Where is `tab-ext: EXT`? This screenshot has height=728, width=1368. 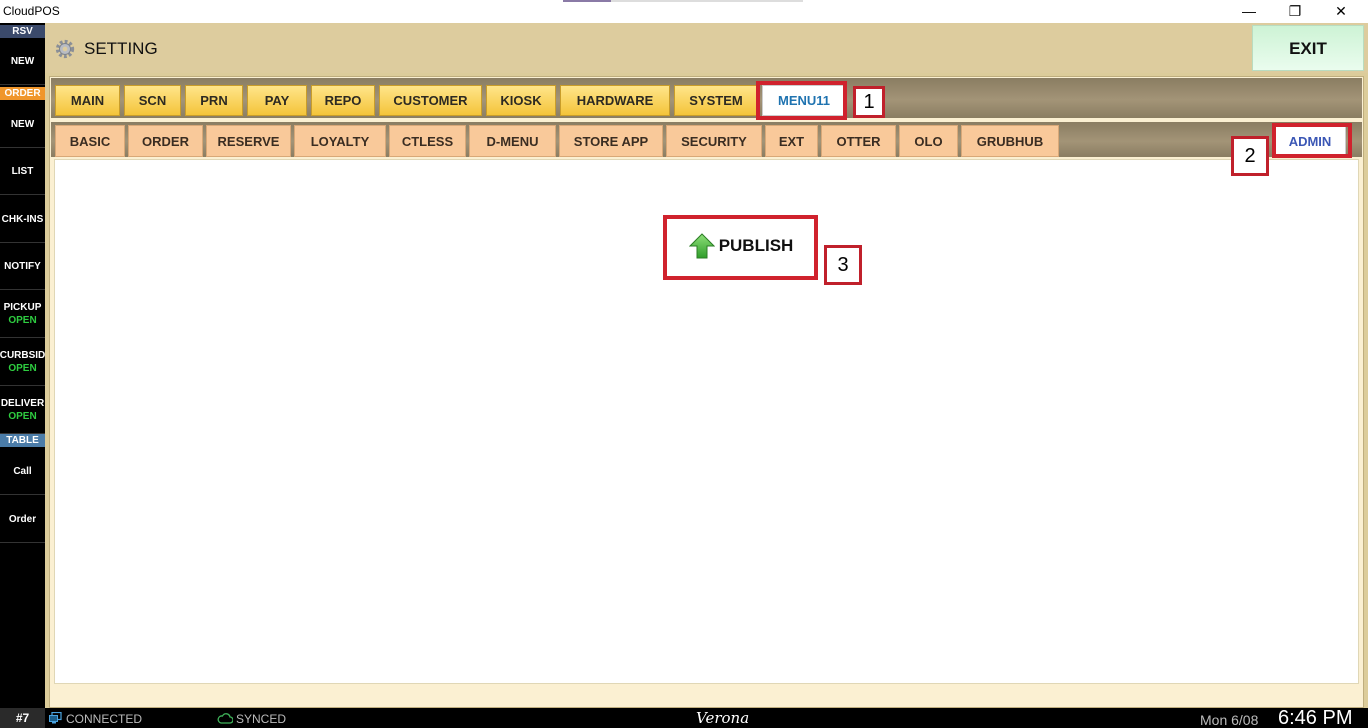
tab-ext: EXT is located at coordinates (791, 141).